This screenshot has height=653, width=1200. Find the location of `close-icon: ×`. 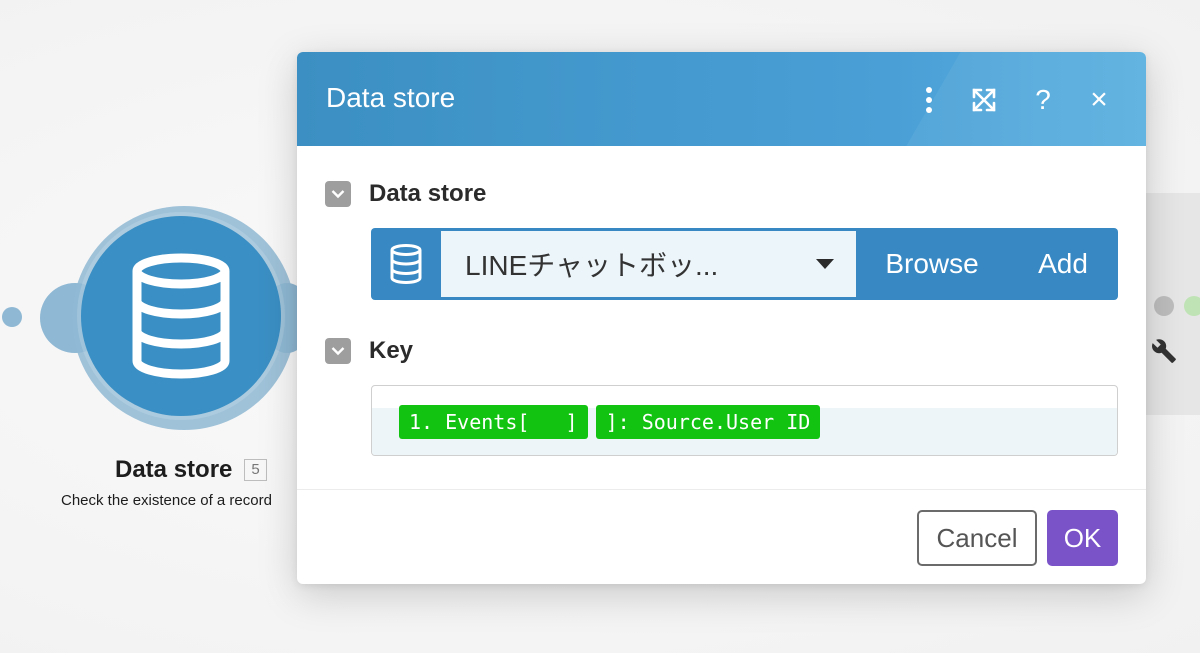

close-icon: × is located at coordinates (1099, 99).